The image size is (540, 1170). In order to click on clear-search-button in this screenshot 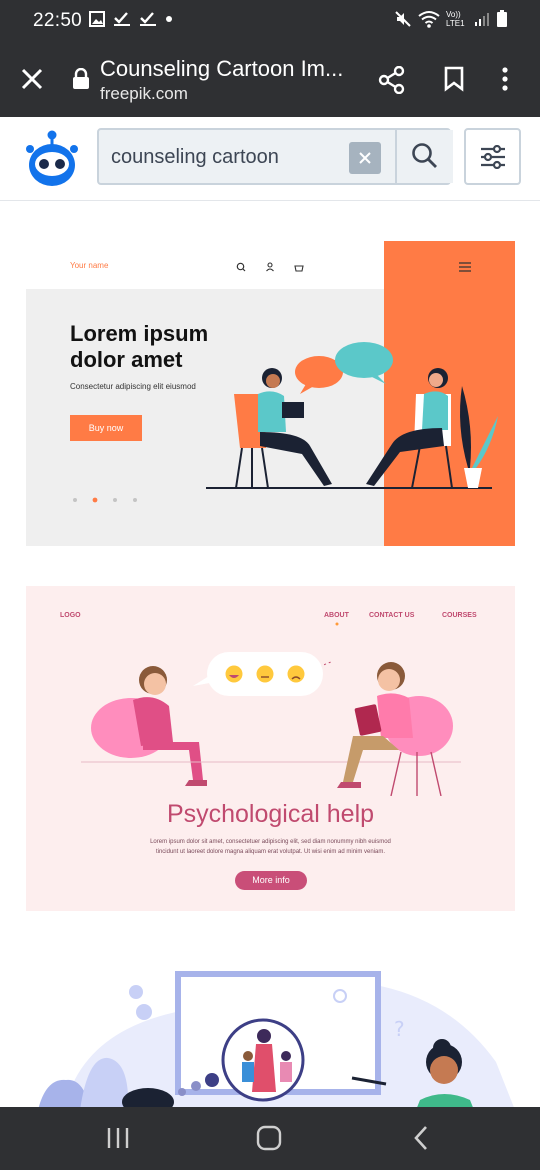, I will do `click(365, 158)`.